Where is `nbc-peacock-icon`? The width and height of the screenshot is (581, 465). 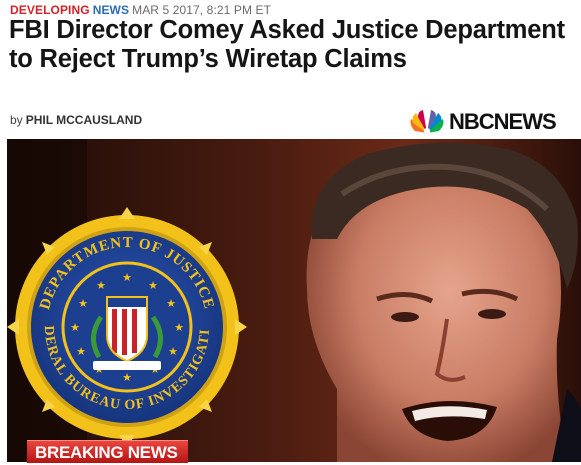 nbc-peacock-icon is located at coordinates (427, 122).